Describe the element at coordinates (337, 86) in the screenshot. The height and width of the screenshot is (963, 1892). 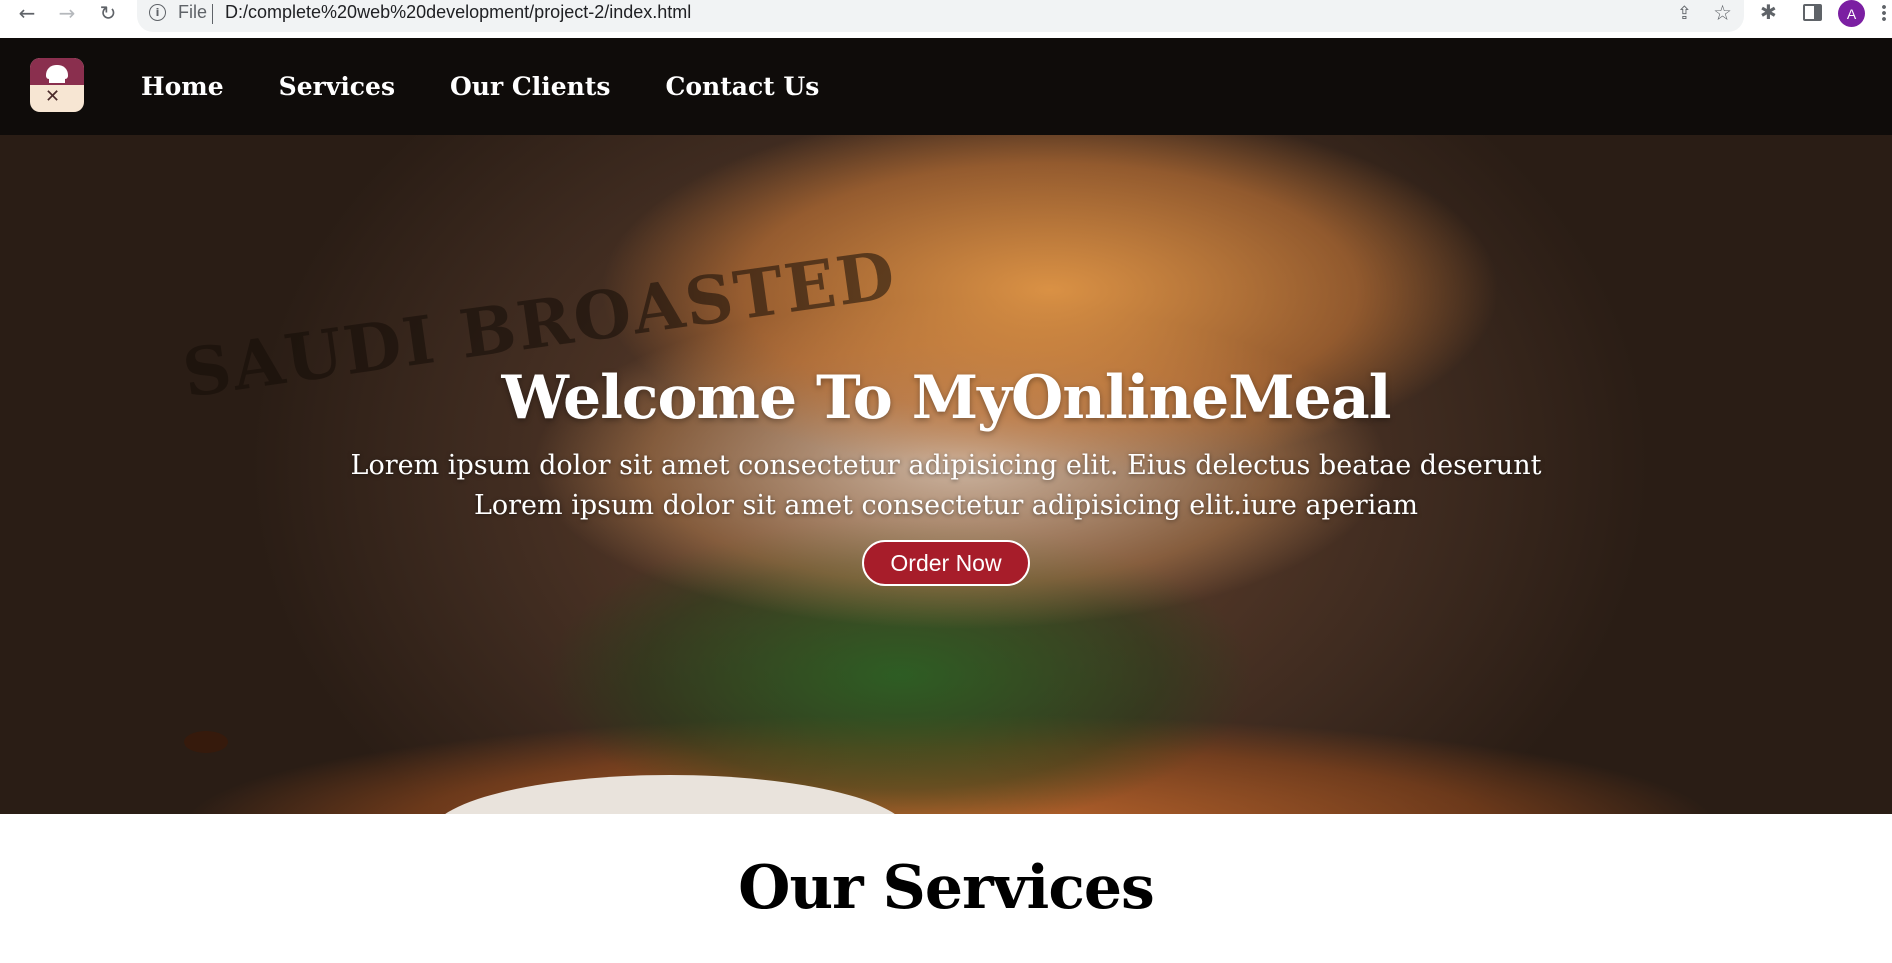
I see `nav-link-services: Services` at that location.